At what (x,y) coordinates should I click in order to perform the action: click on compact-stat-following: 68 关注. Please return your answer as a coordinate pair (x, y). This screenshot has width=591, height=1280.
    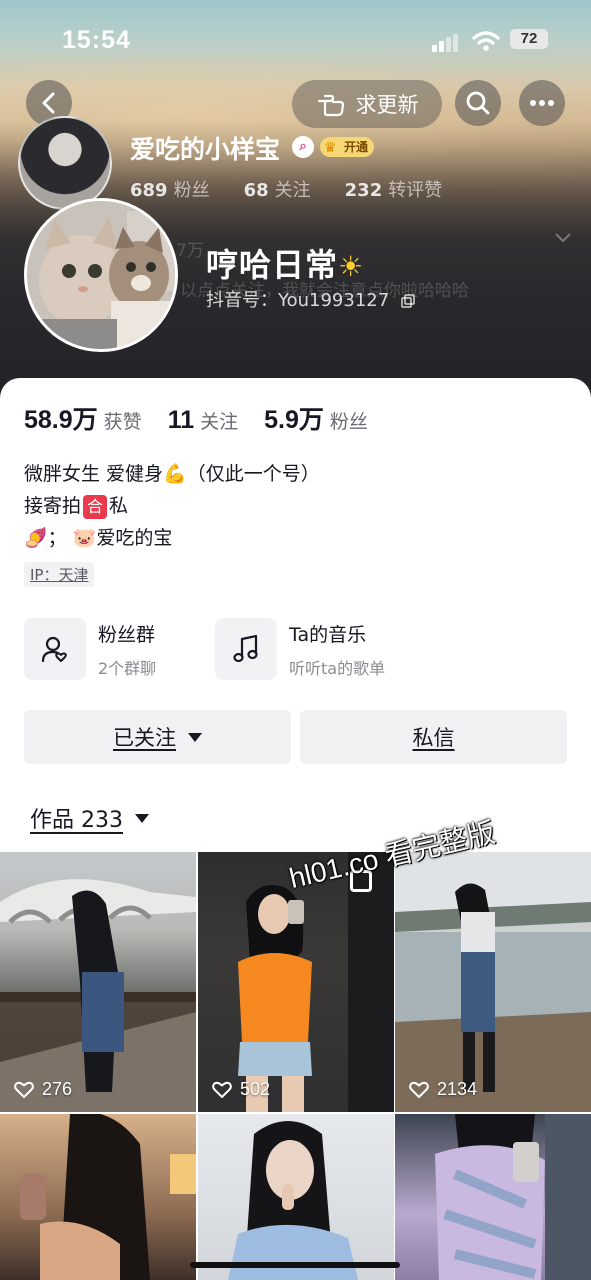
    Looking at the image, I should click on (277, 190).